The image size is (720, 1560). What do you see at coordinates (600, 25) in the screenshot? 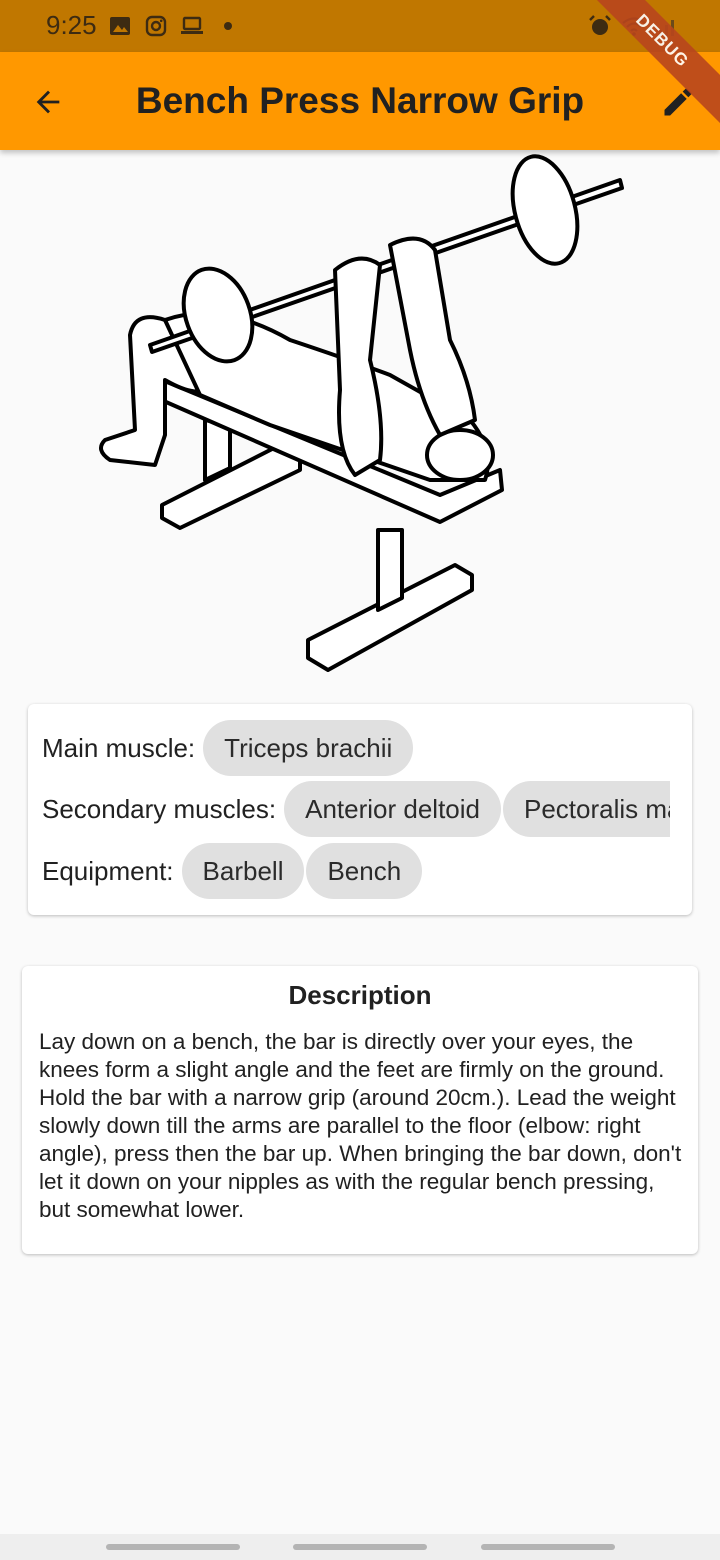
I see `alarm-icon` at bounding box center [600, 25].